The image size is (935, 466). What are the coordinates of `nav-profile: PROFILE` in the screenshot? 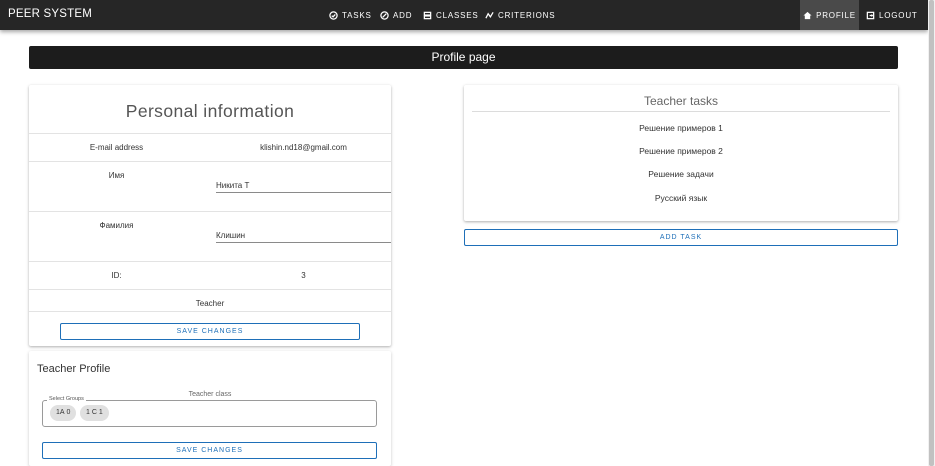 It's located at (829, 15).